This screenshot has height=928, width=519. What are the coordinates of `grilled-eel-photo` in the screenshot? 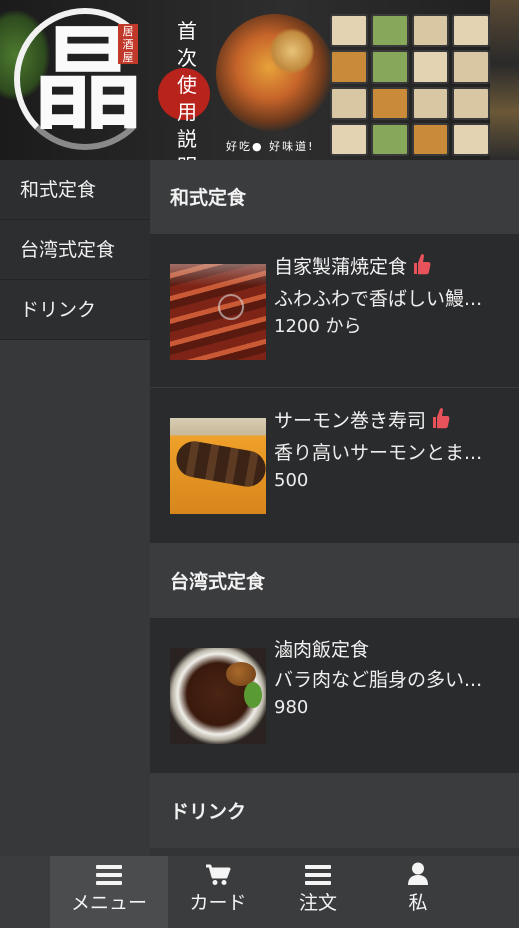 It's located at (218, 312).